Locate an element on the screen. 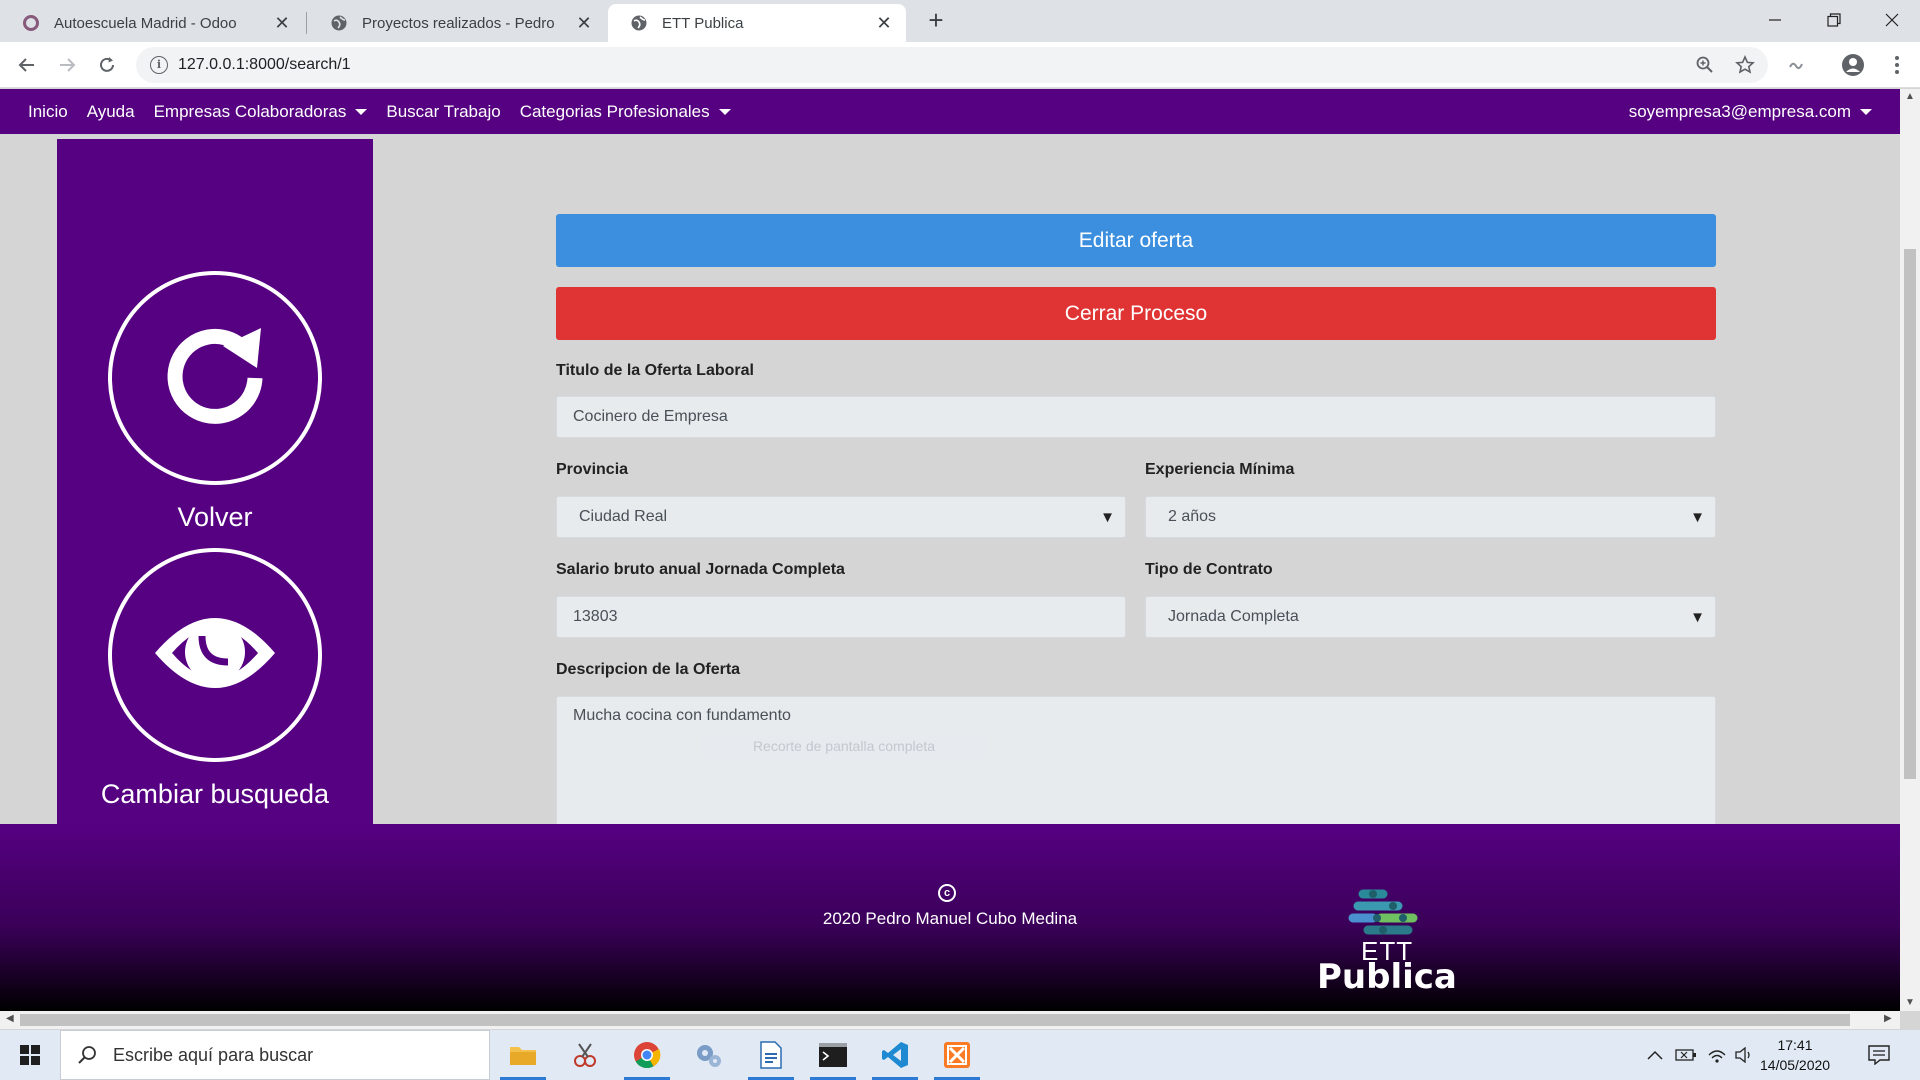 The image size is (1920, 1080). tab-divider is located at coordinates (306, 23).